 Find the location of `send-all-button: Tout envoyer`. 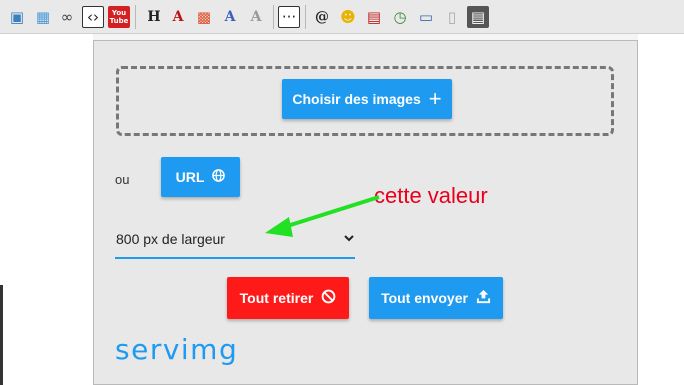

send-all-button: Tout envoyer is located at coordinates (436, 298).